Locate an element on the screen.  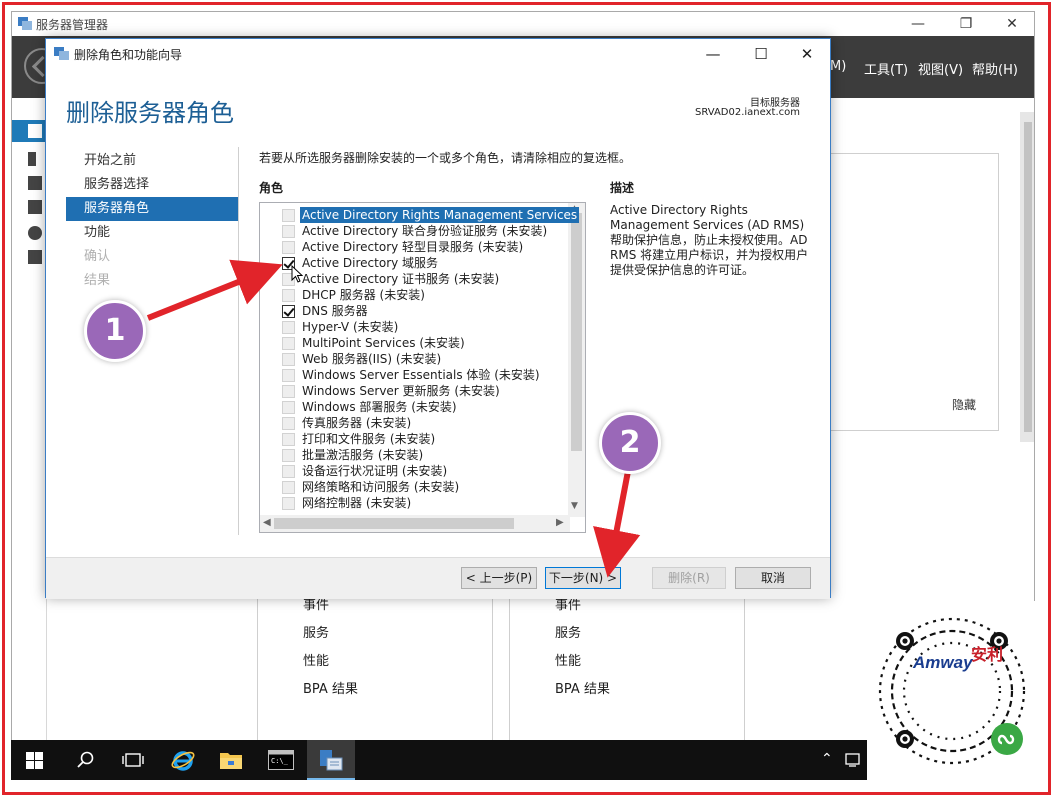
tile-left-services: 服务 is located at coordinates (316, 631).